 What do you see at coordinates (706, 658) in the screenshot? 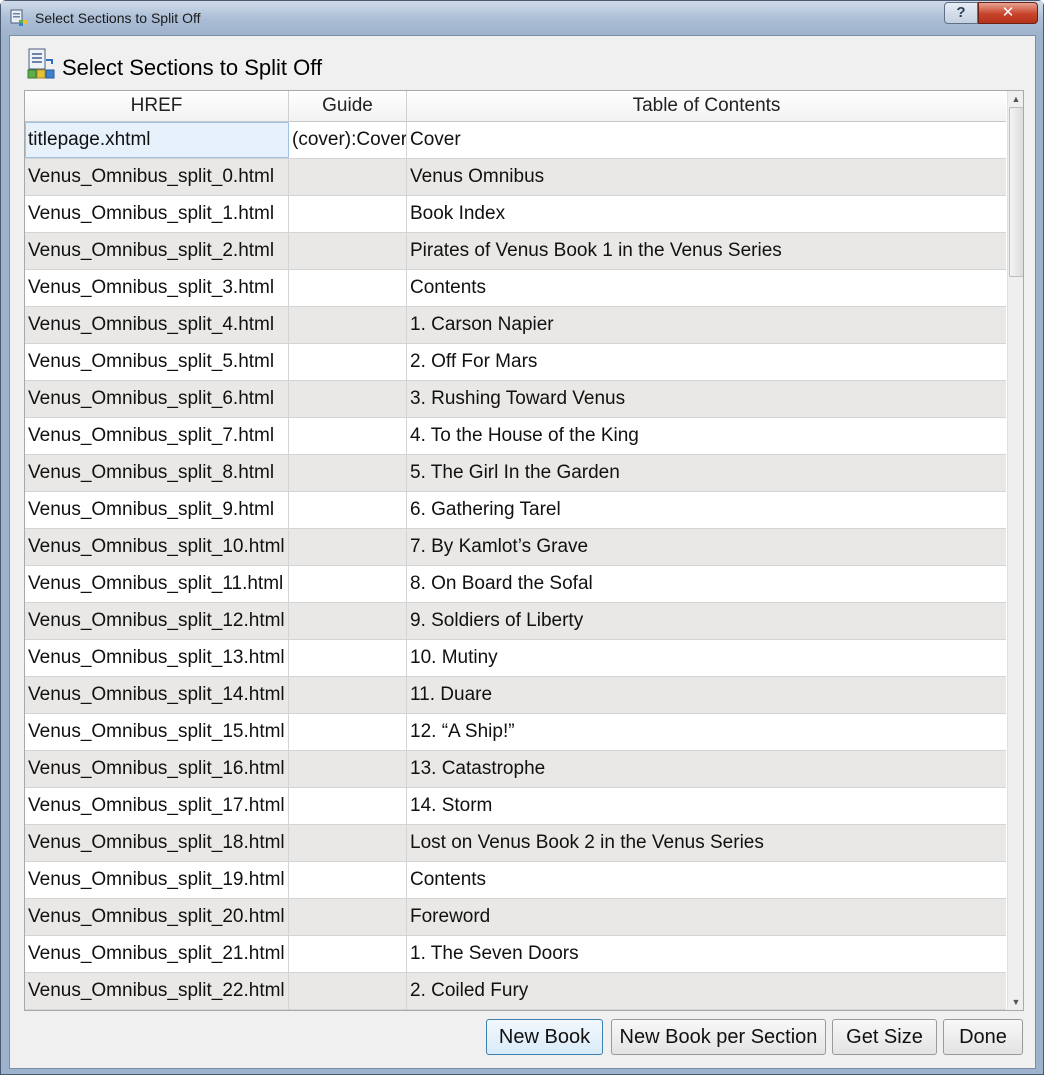
I see `toc-cell: 10. Mutiny` at bounding box center [706, 658].